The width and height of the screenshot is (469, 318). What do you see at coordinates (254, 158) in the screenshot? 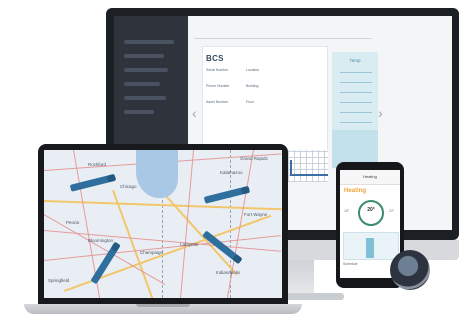
I see `city-label: Grand Rapids` at bounding box center [254, 158].